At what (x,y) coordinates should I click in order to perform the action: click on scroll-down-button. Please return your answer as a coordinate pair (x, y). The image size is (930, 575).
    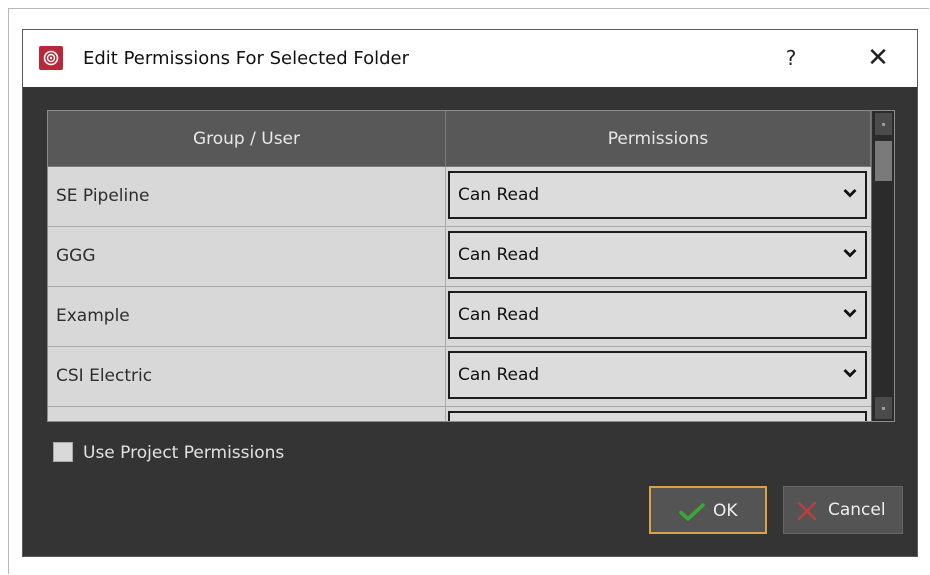
    Looking at the image, I should click on (883, 408).